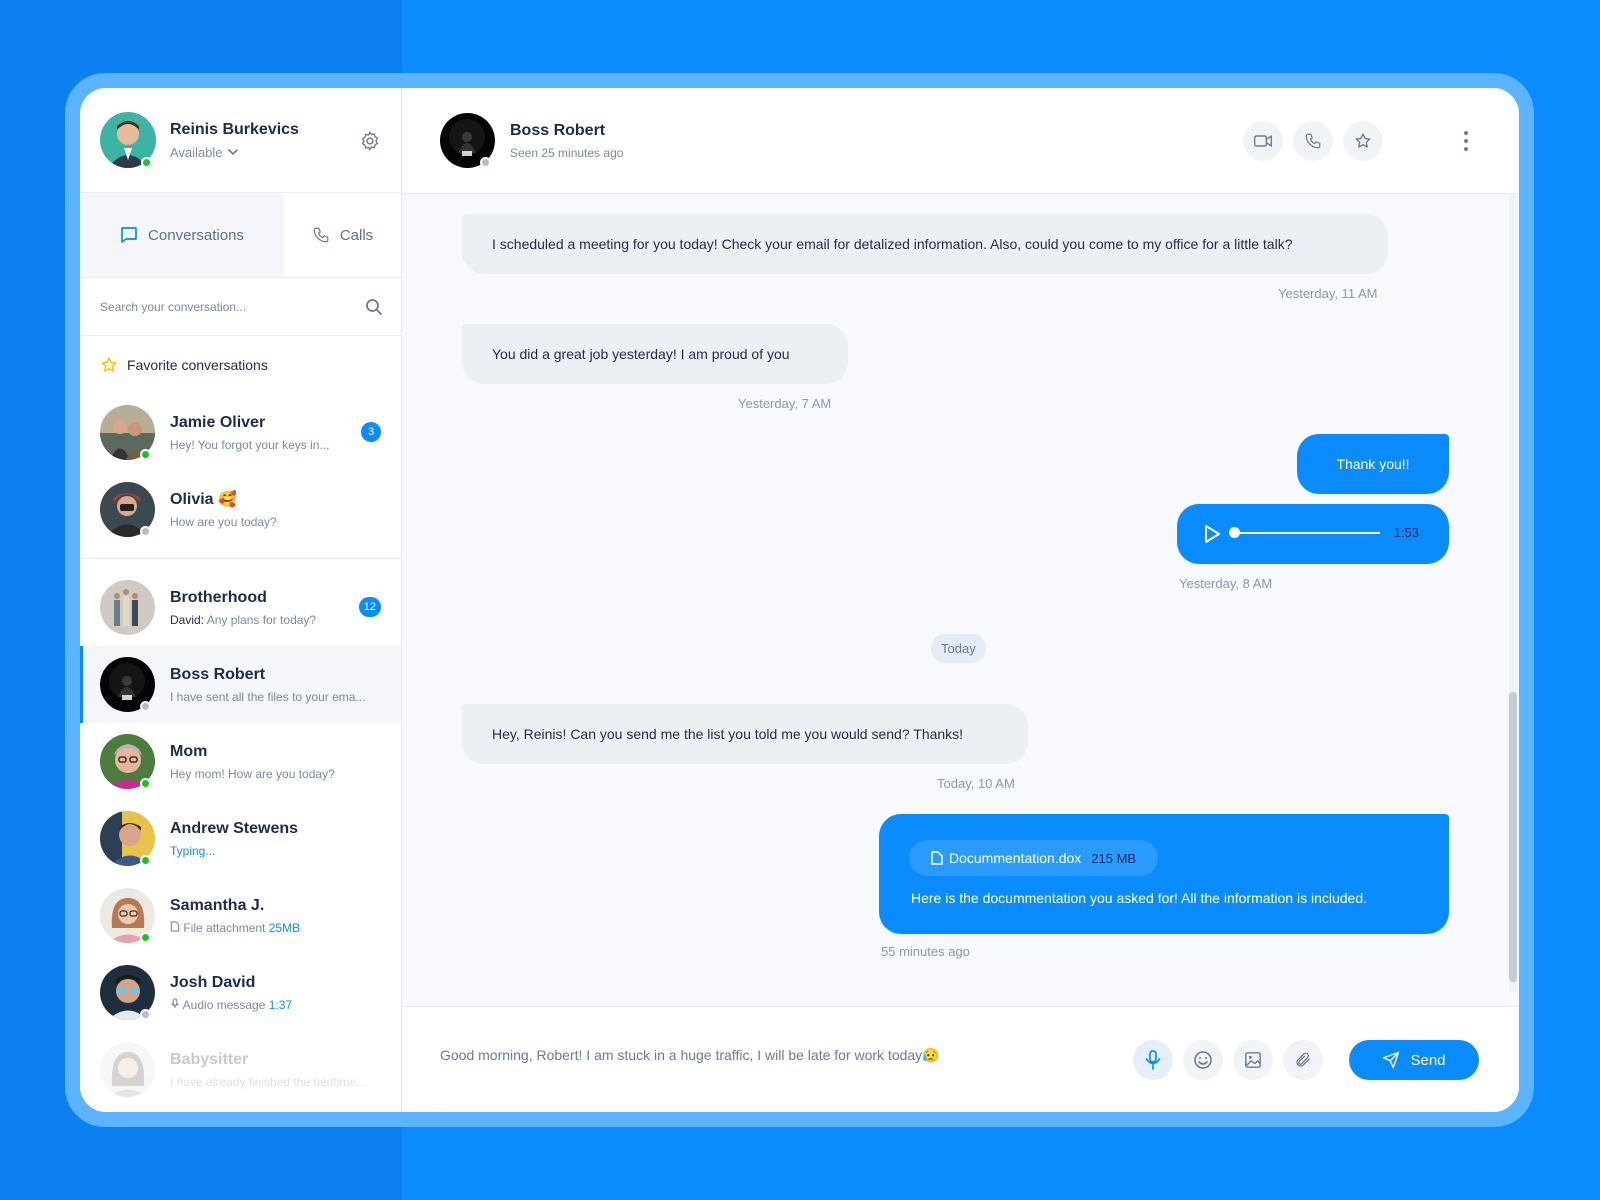  I want to click on emoji: 🥰, so click(227, 499).